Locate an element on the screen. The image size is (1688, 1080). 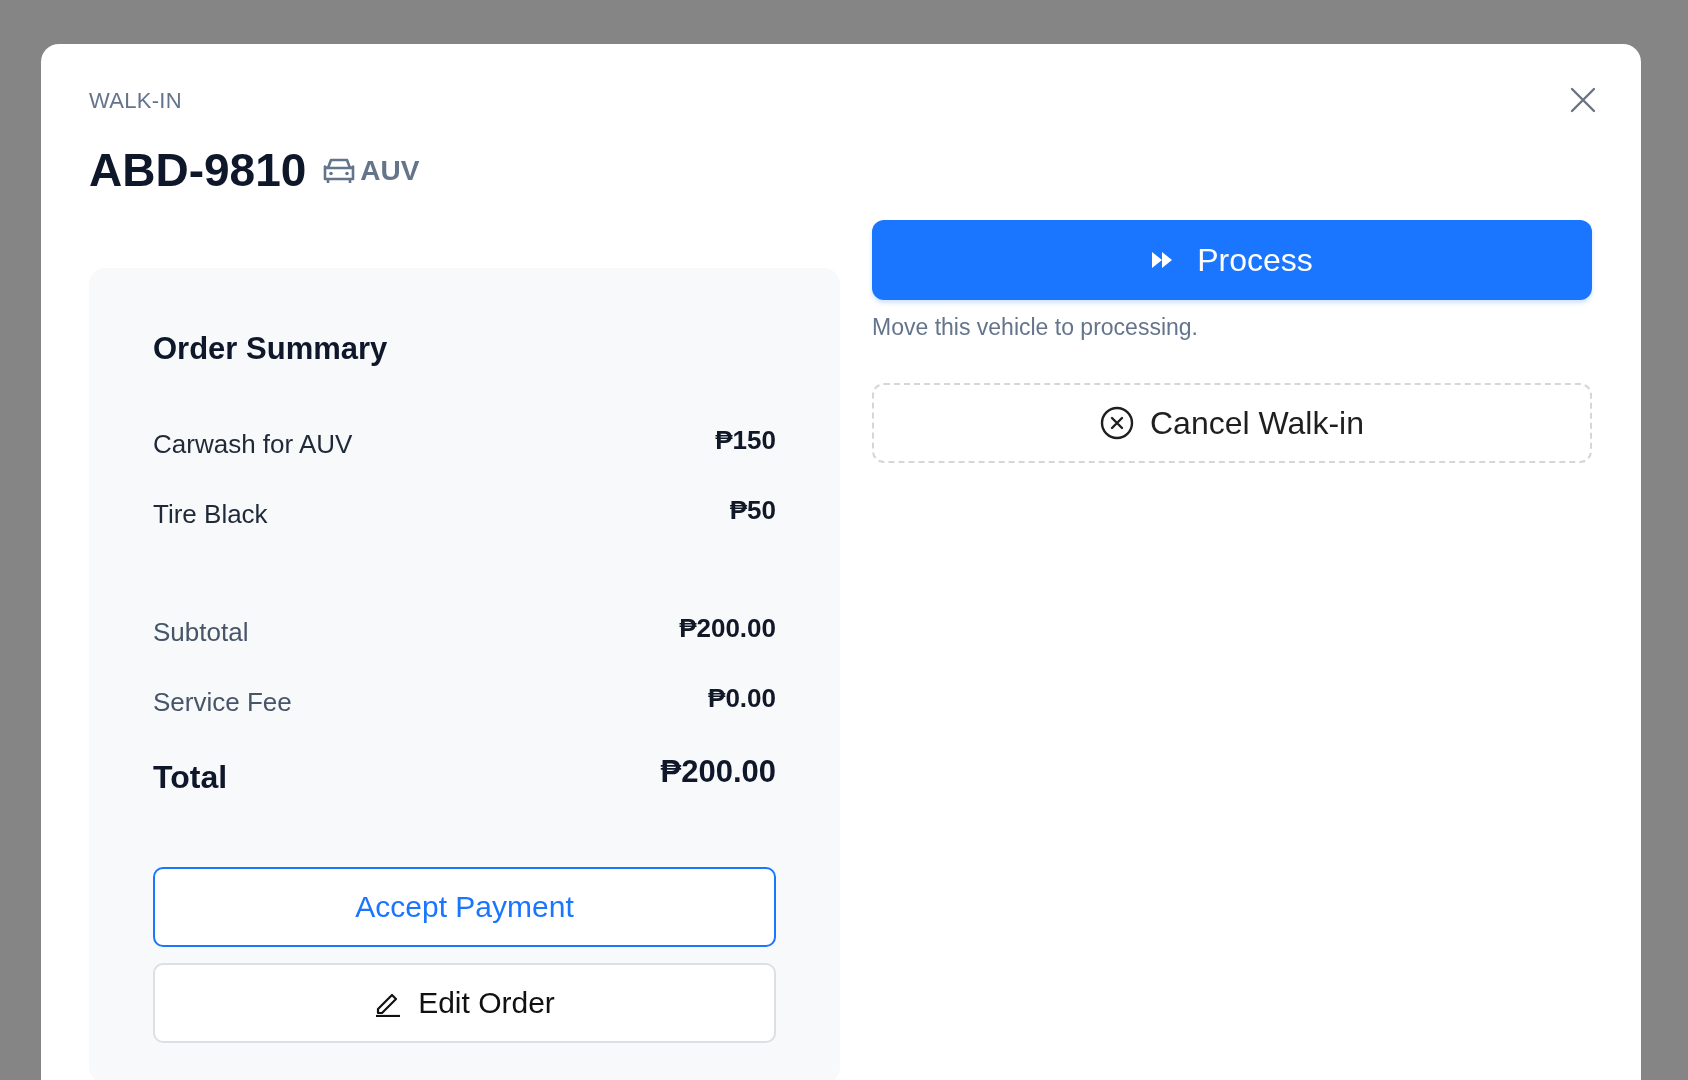
process-hint: Move this vehicle to processing. is located at coordinates (1035, 328).